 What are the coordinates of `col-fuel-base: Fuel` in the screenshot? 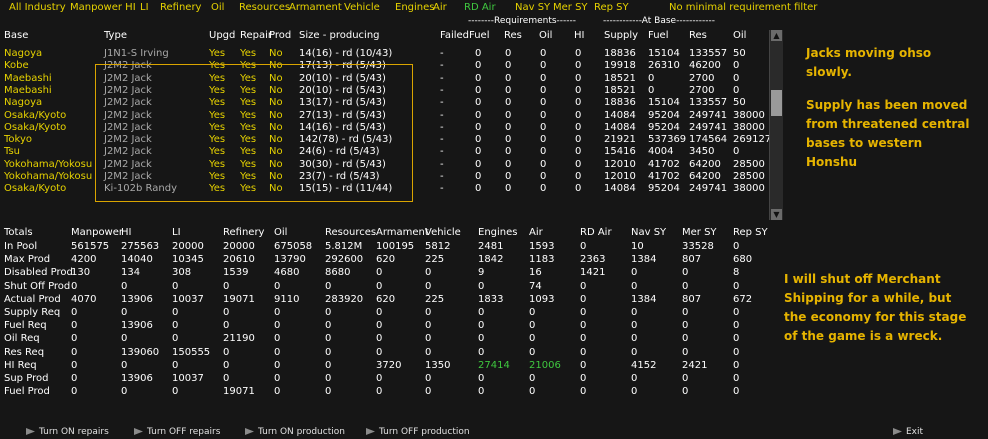 It's located at (658, 35).